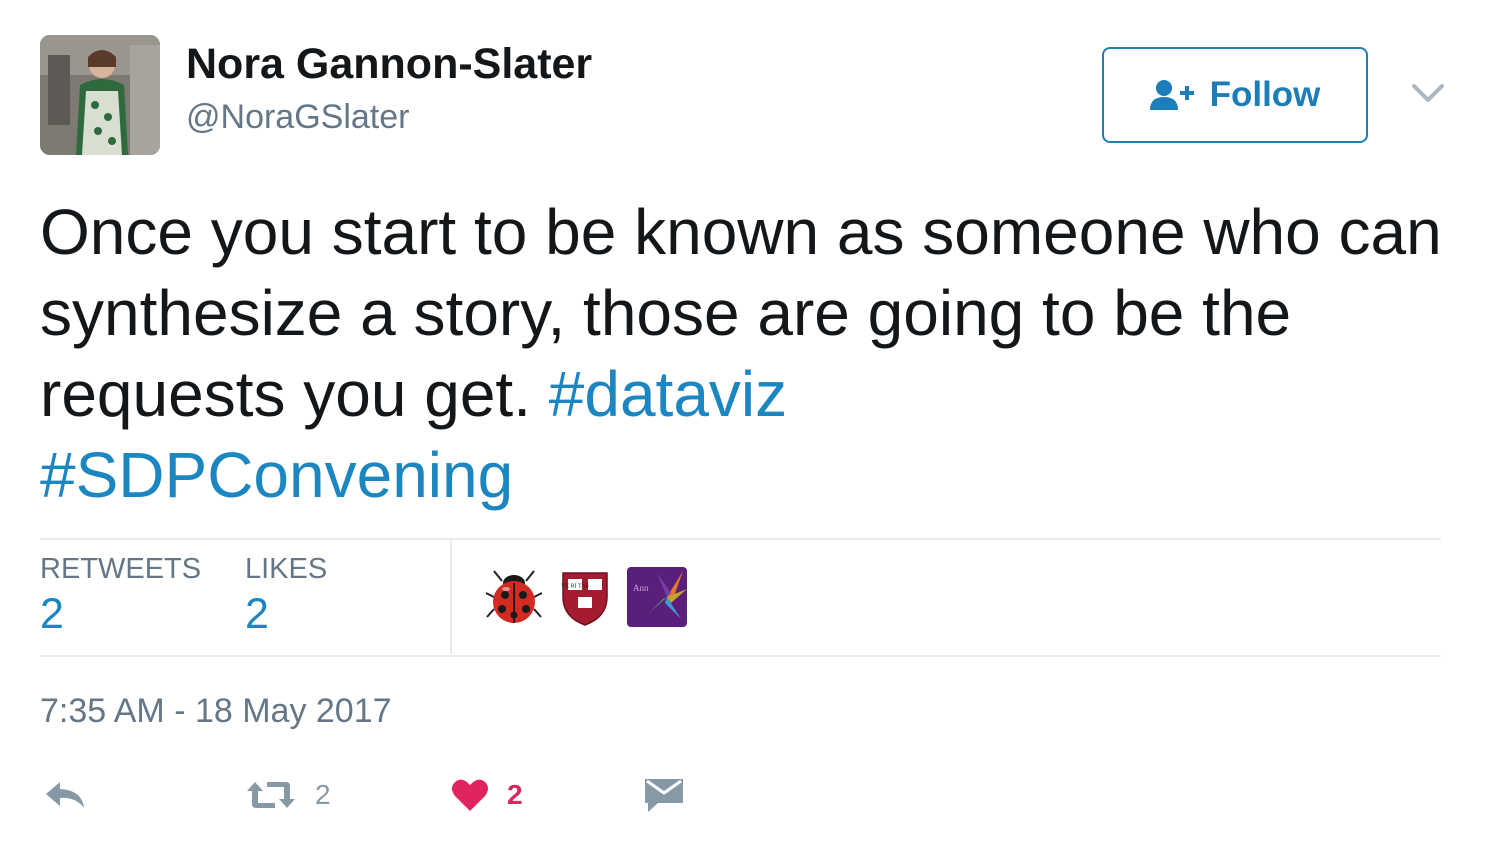 The image size is (1497, 863). I want to click on stats-divider, so click(451, 597).